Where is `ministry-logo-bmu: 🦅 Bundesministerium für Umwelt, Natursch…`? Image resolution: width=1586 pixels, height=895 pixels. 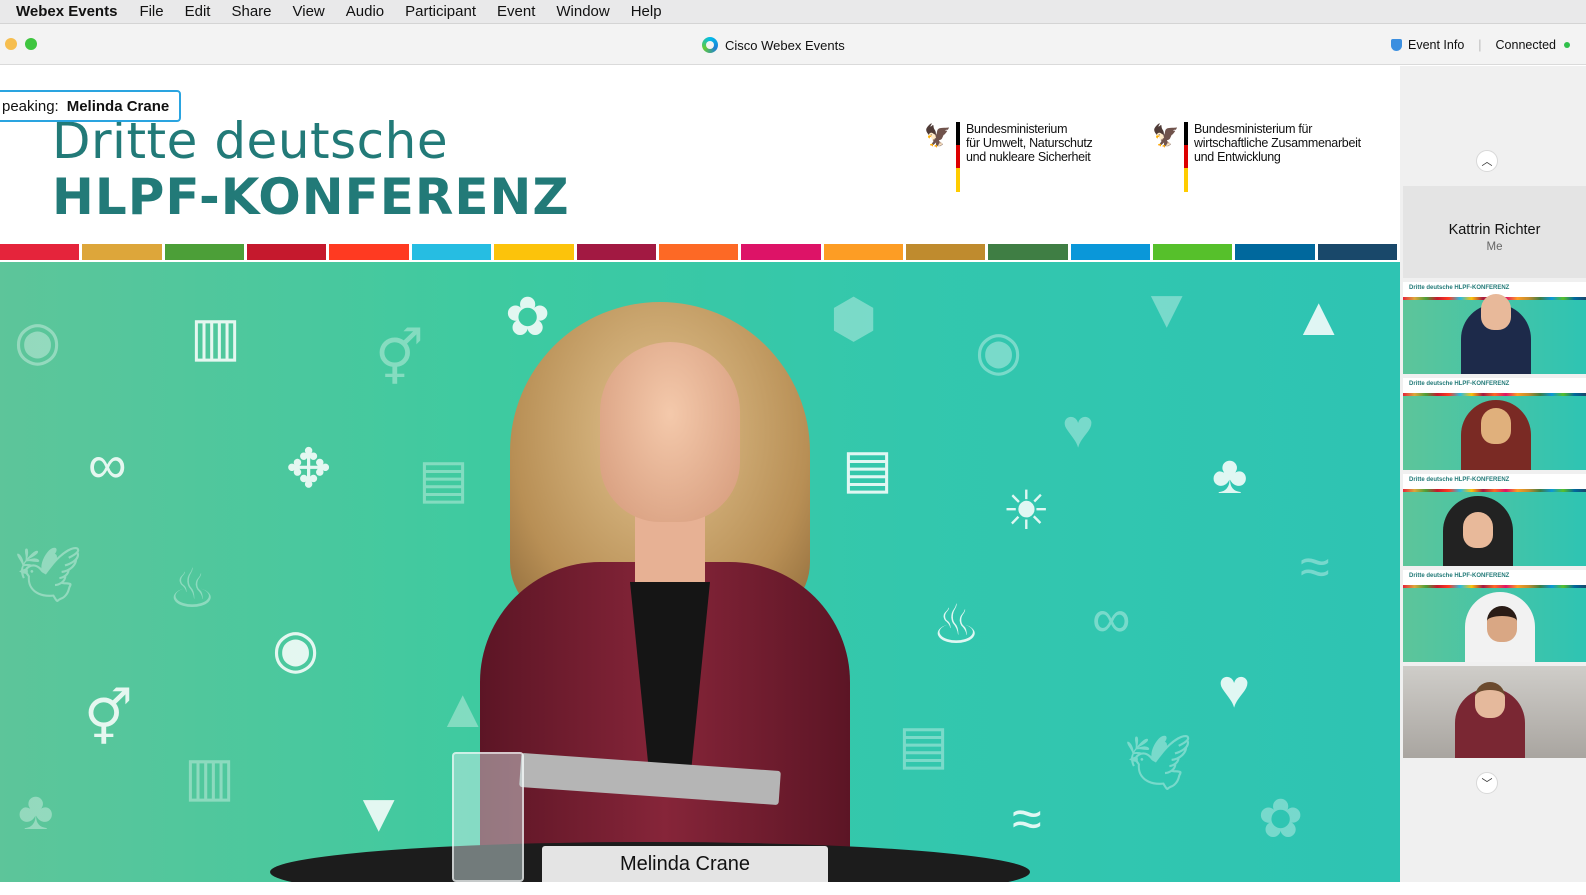 ministry-logo-bmu: 🦅 Bundesministerium für Umwelt, Natursch… is located at coordinates (1008, 157).